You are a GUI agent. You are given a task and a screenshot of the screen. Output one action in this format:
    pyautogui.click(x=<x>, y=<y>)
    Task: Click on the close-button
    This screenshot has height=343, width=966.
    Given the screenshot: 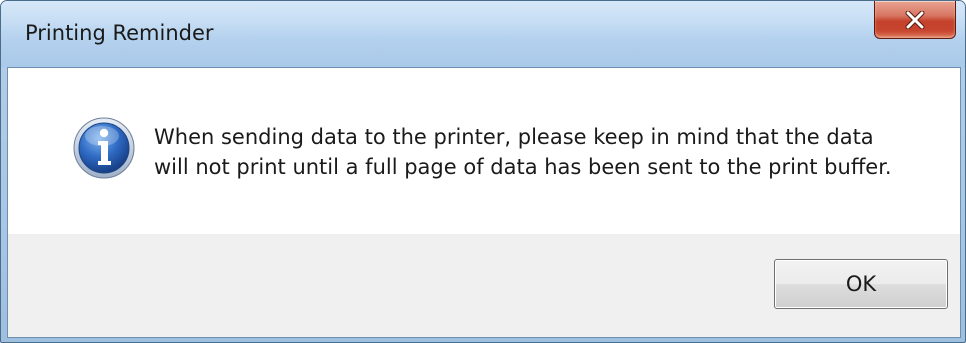 What is the action you would take?
    pyautogui.click(x=915, y=20)
    